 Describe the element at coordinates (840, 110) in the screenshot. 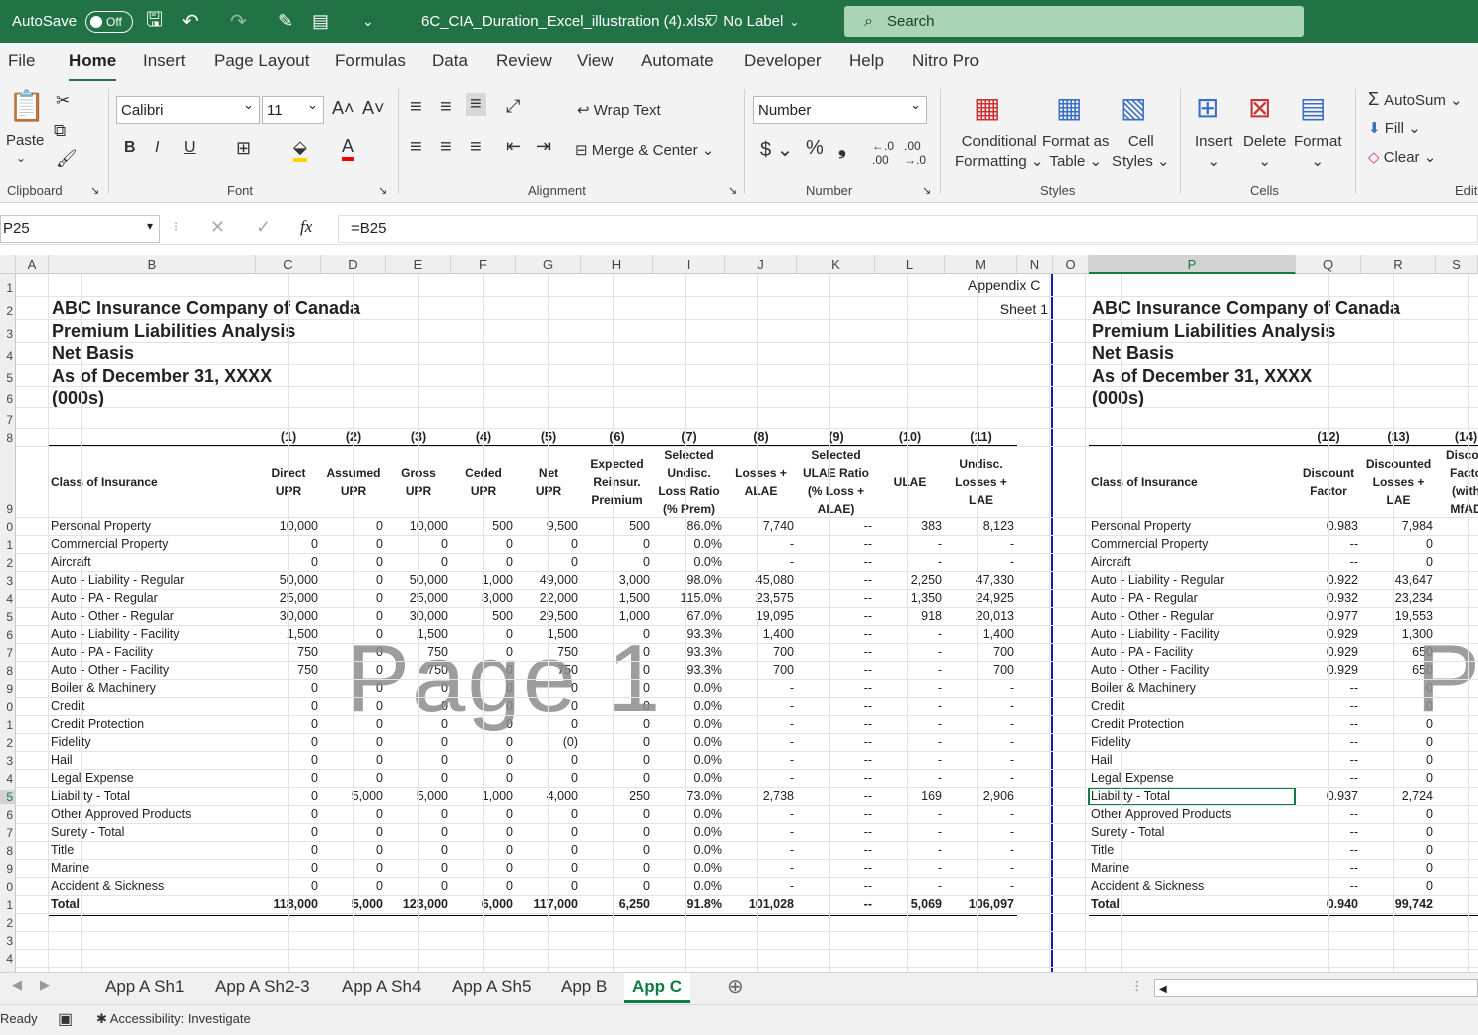

I see `number-format-combo: Number` at that location.